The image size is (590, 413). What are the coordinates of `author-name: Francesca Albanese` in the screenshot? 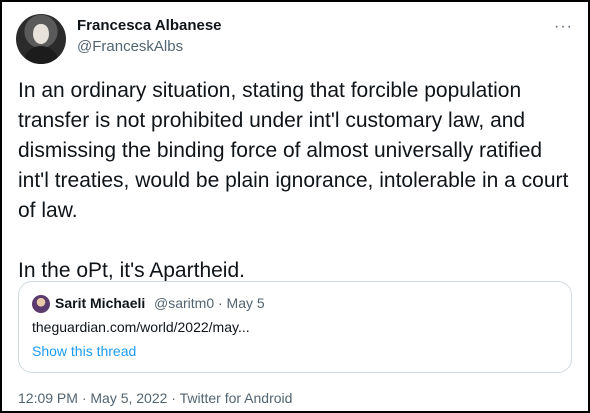 It's located at (149, 25).